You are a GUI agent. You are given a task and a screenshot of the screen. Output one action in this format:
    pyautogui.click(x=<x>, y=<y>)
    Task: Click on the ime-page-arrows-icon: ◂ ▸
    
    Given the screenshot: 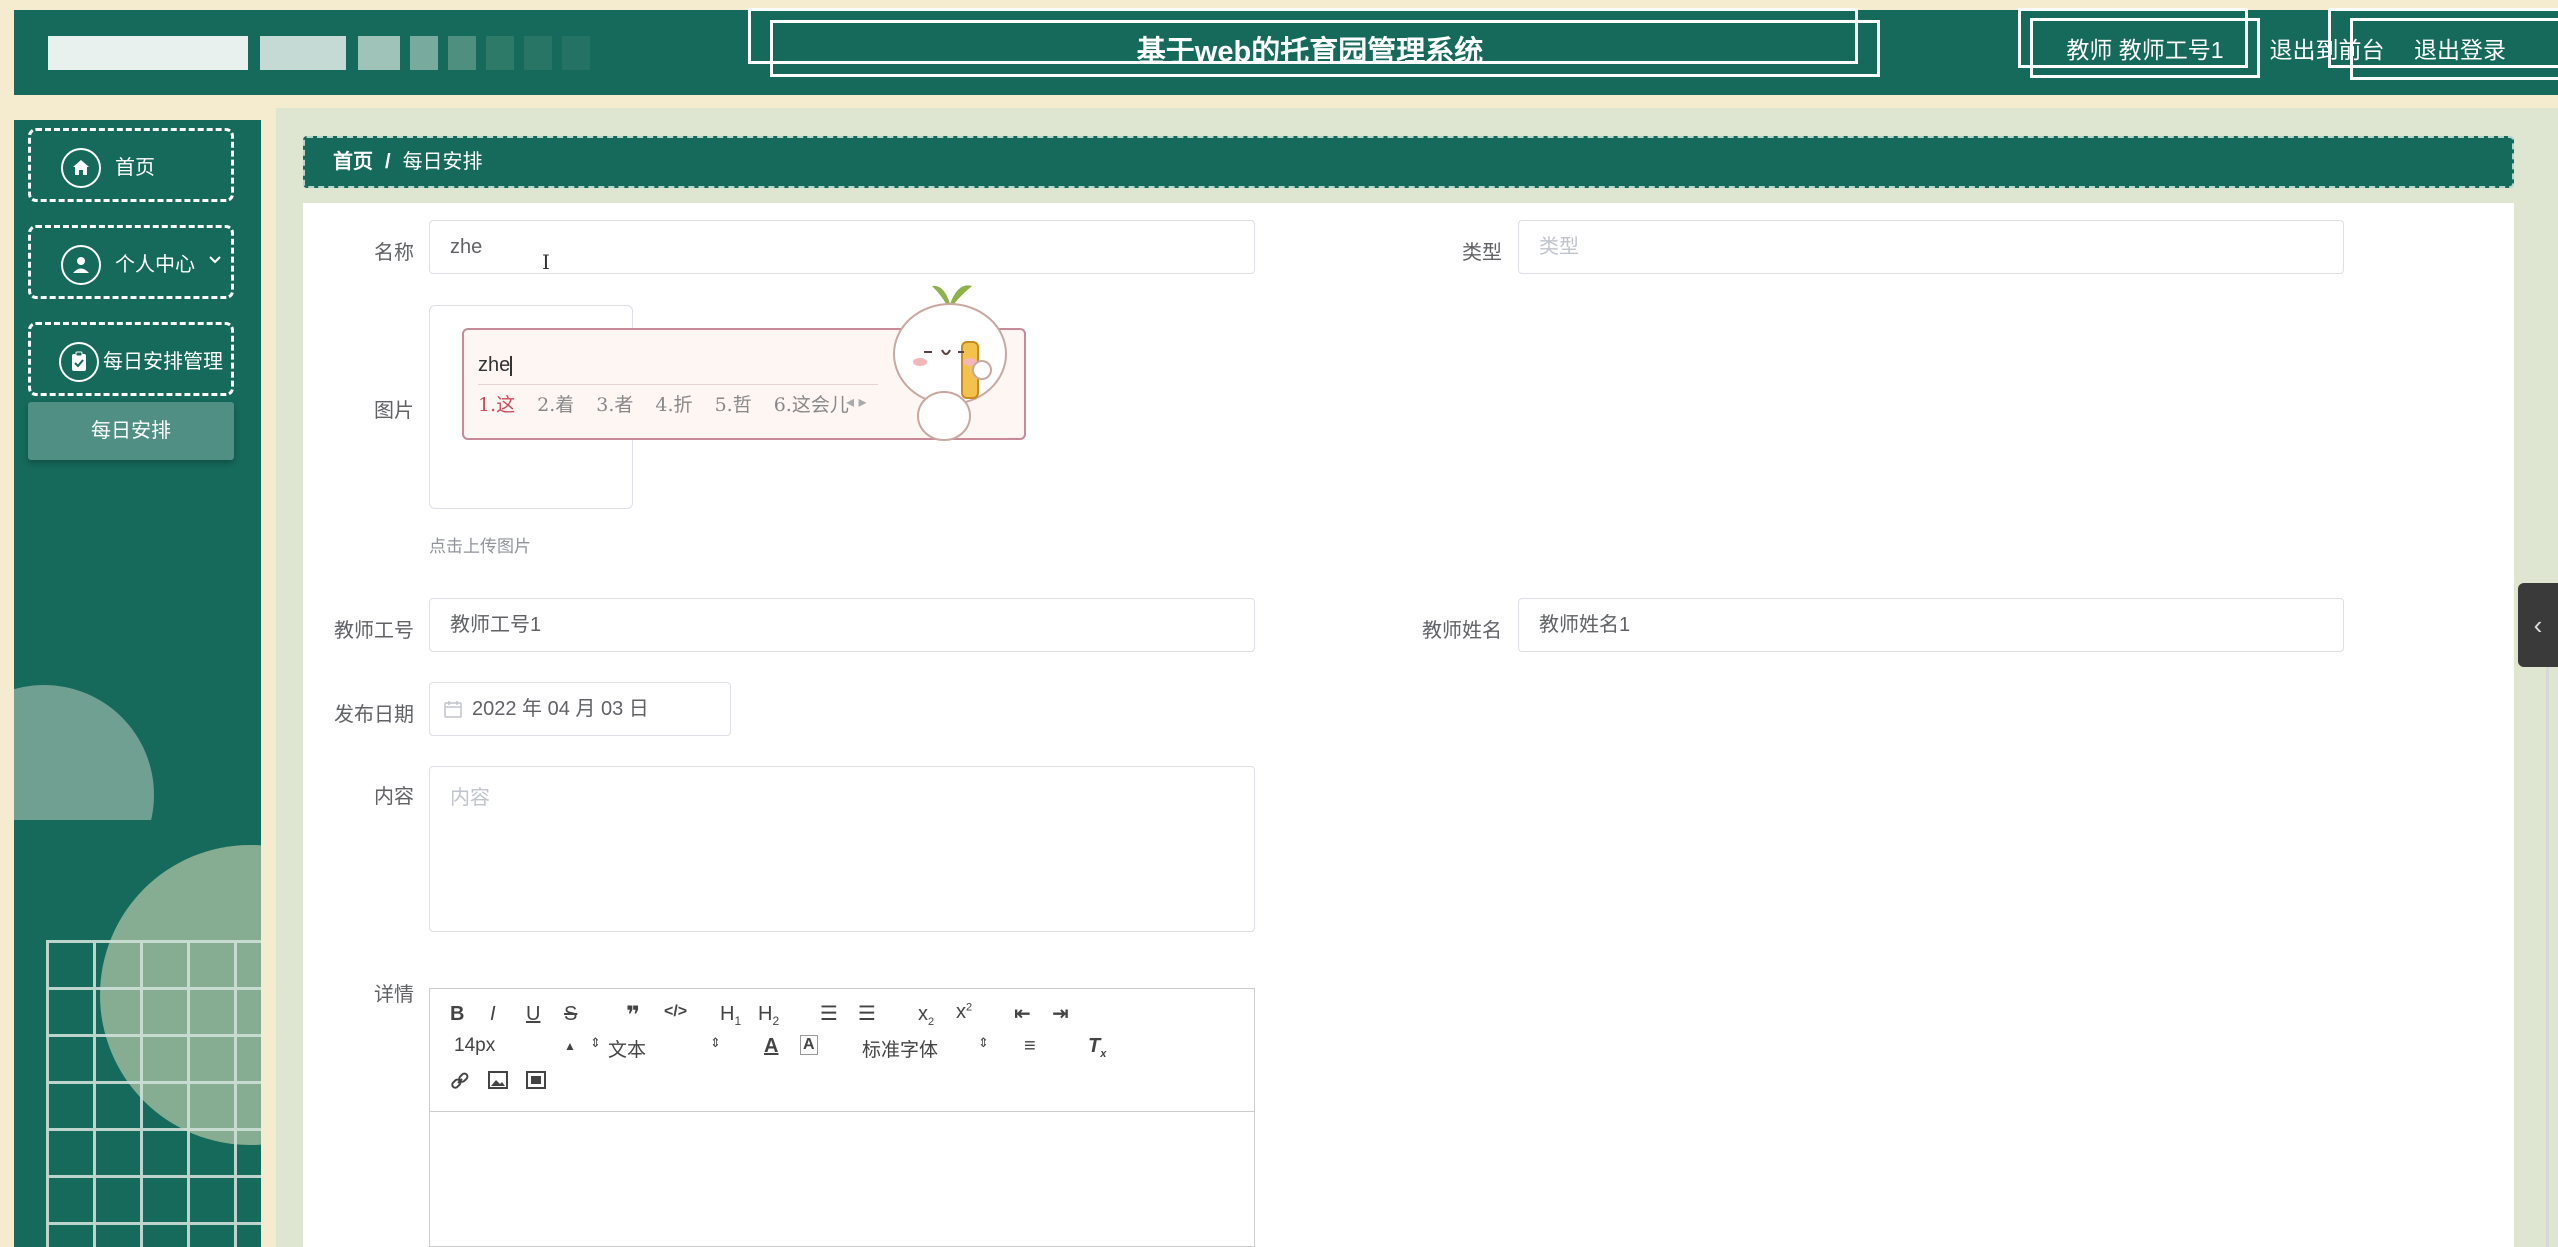 What is the action you would take?
    pyautogui.click(x=856, y=402)
    